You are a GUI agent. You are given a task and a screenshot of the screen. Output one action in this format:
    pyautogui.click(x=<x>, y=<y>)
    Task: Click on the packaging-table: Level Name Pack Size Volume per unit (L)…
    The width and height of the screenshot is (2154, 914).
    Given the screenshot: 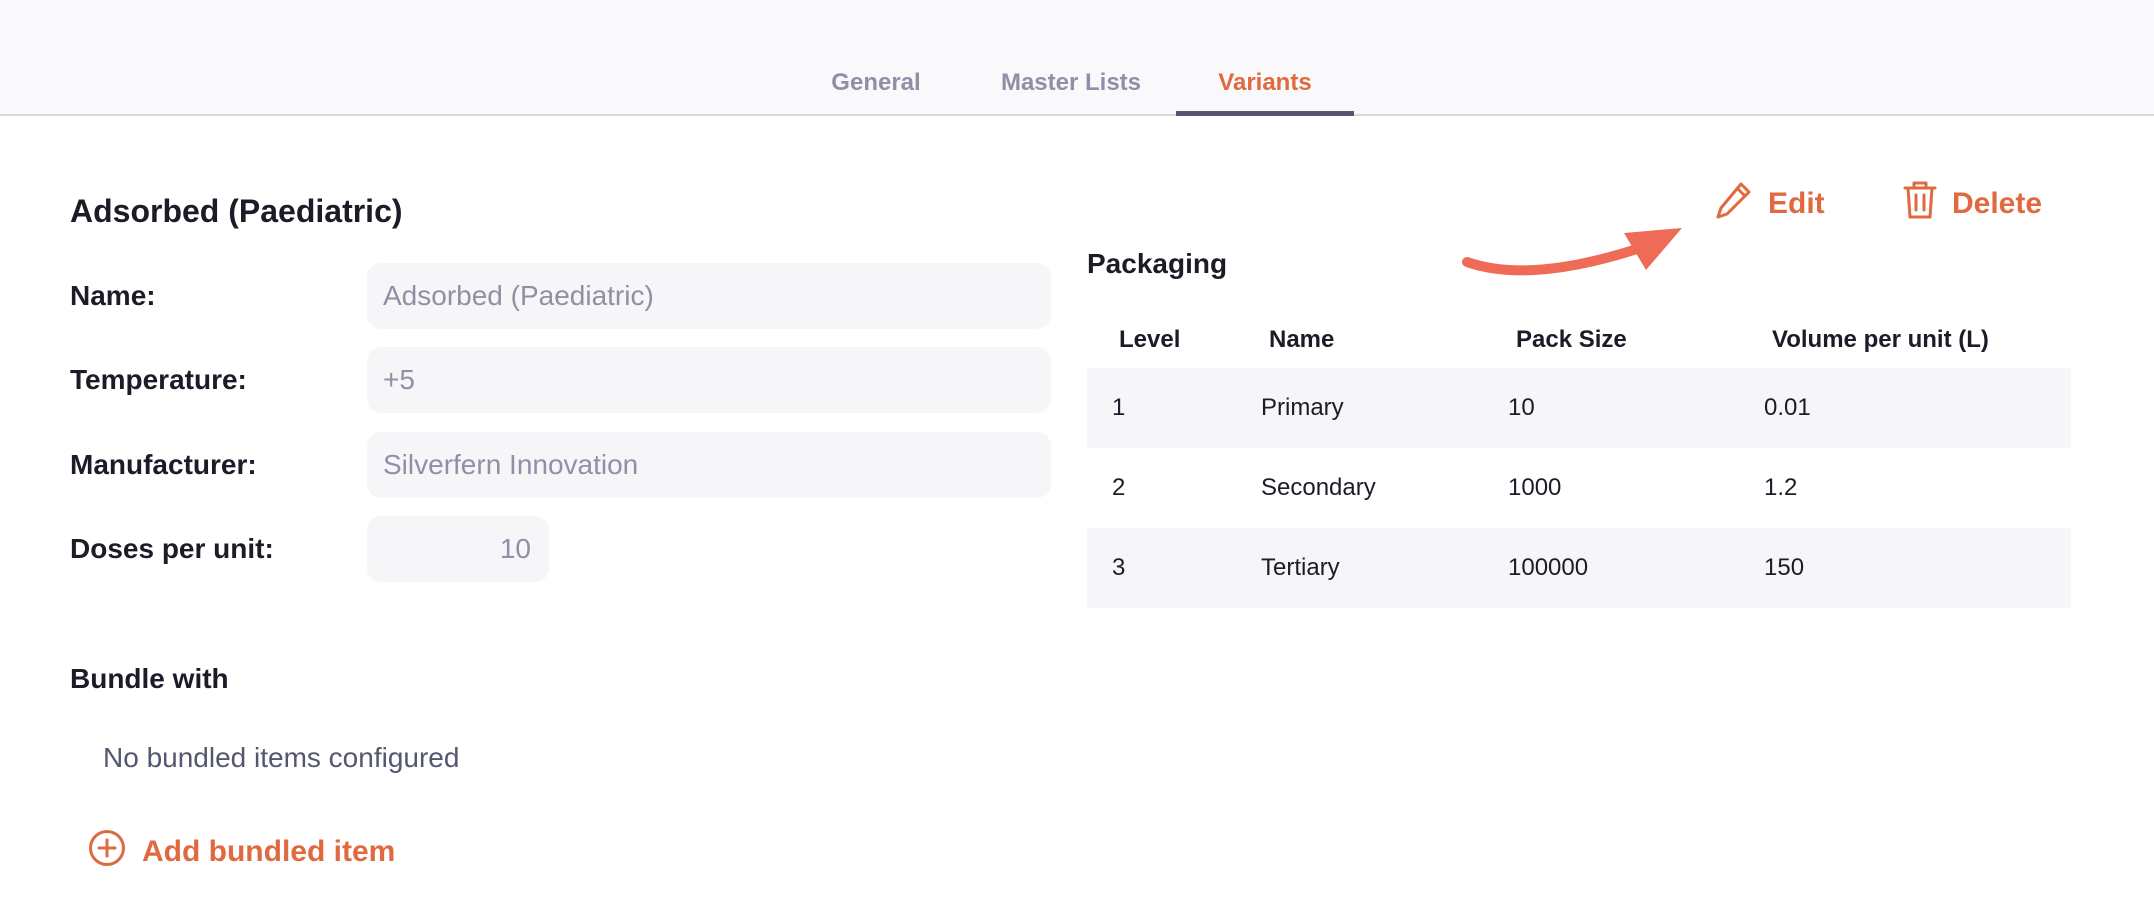 What is the action you would take?
    pyautogui.click(x=1579, y=463)
    